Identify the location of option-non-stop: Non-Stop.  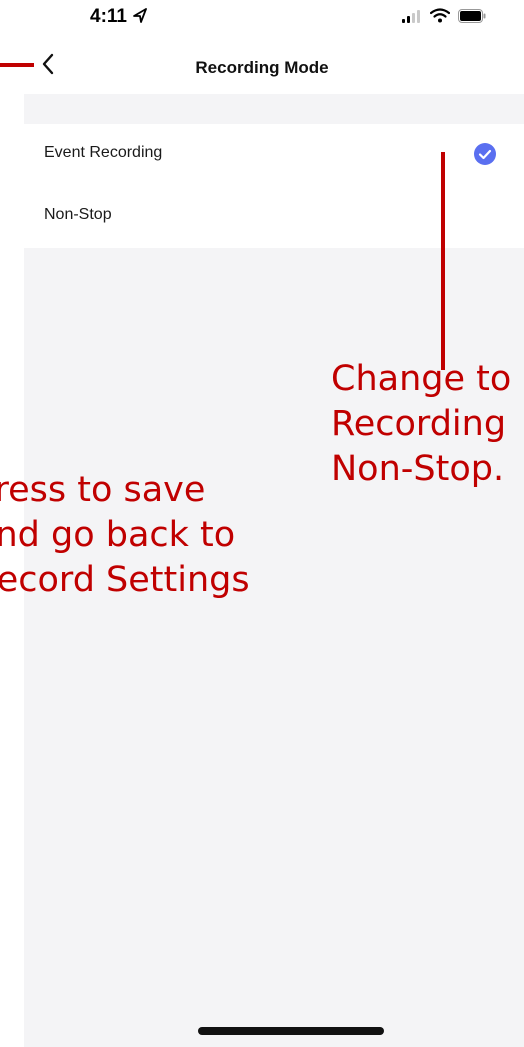
(274, 217).